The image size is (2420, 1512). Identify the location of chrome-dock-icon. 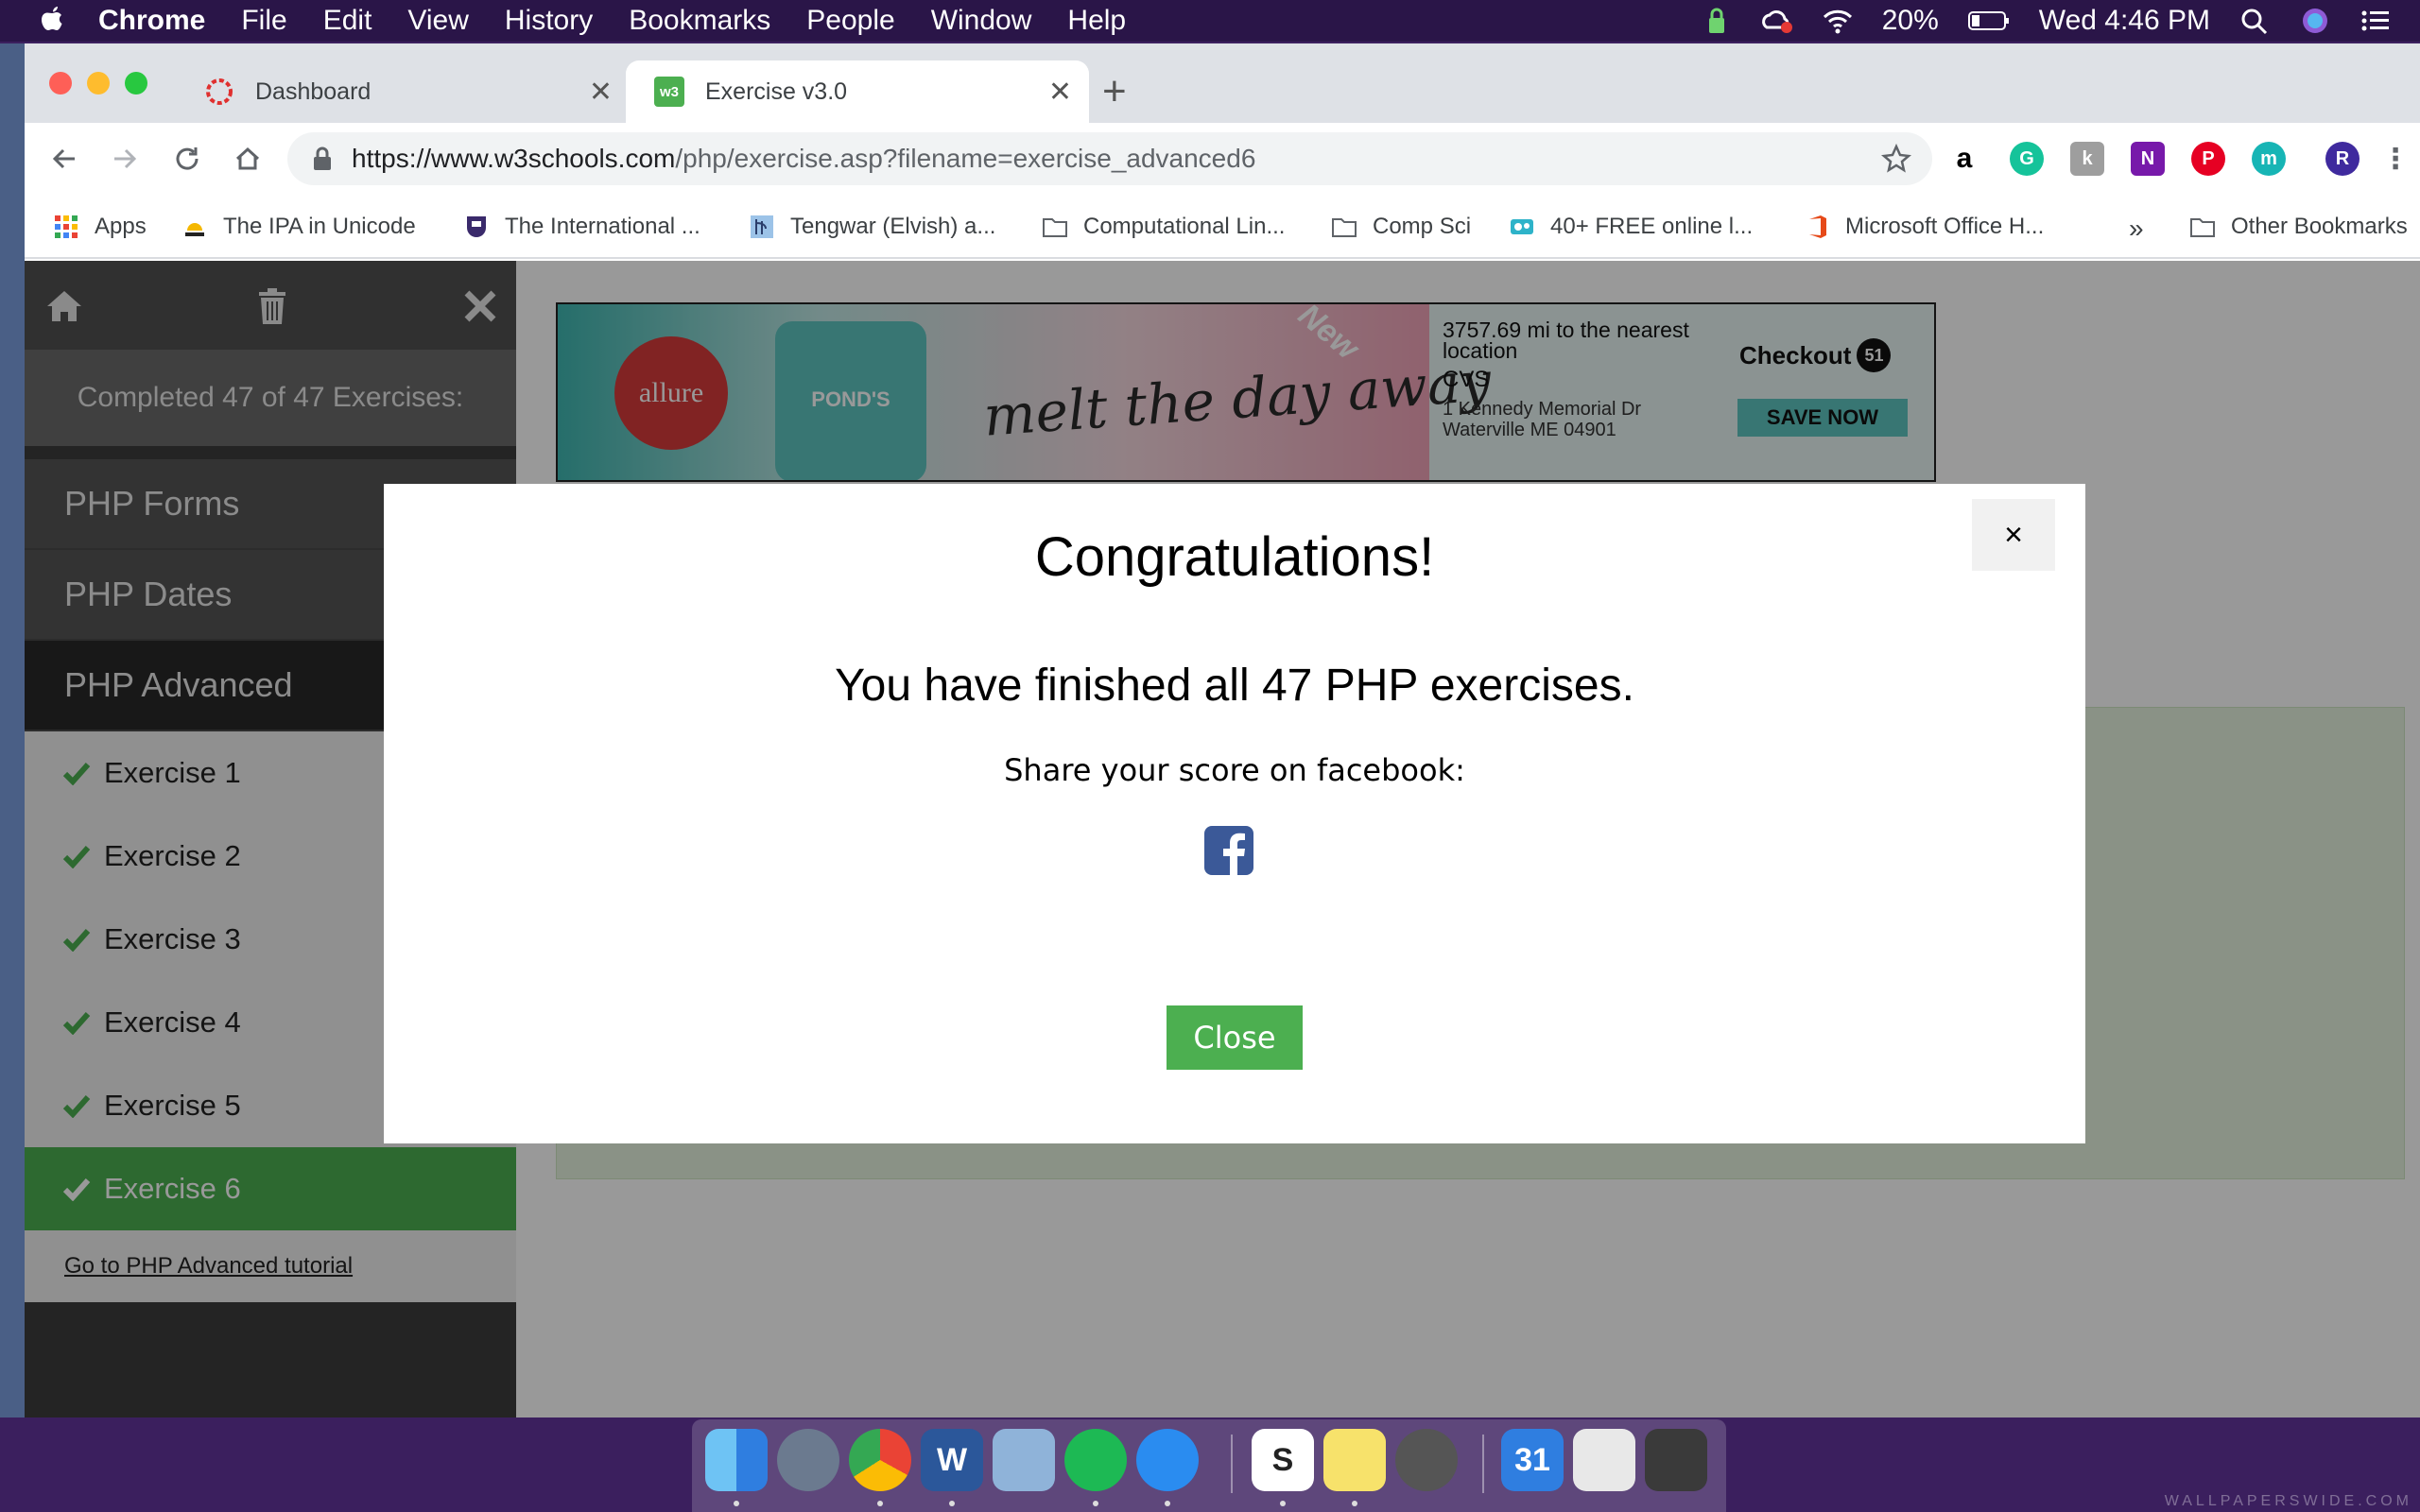
(880, 1460).